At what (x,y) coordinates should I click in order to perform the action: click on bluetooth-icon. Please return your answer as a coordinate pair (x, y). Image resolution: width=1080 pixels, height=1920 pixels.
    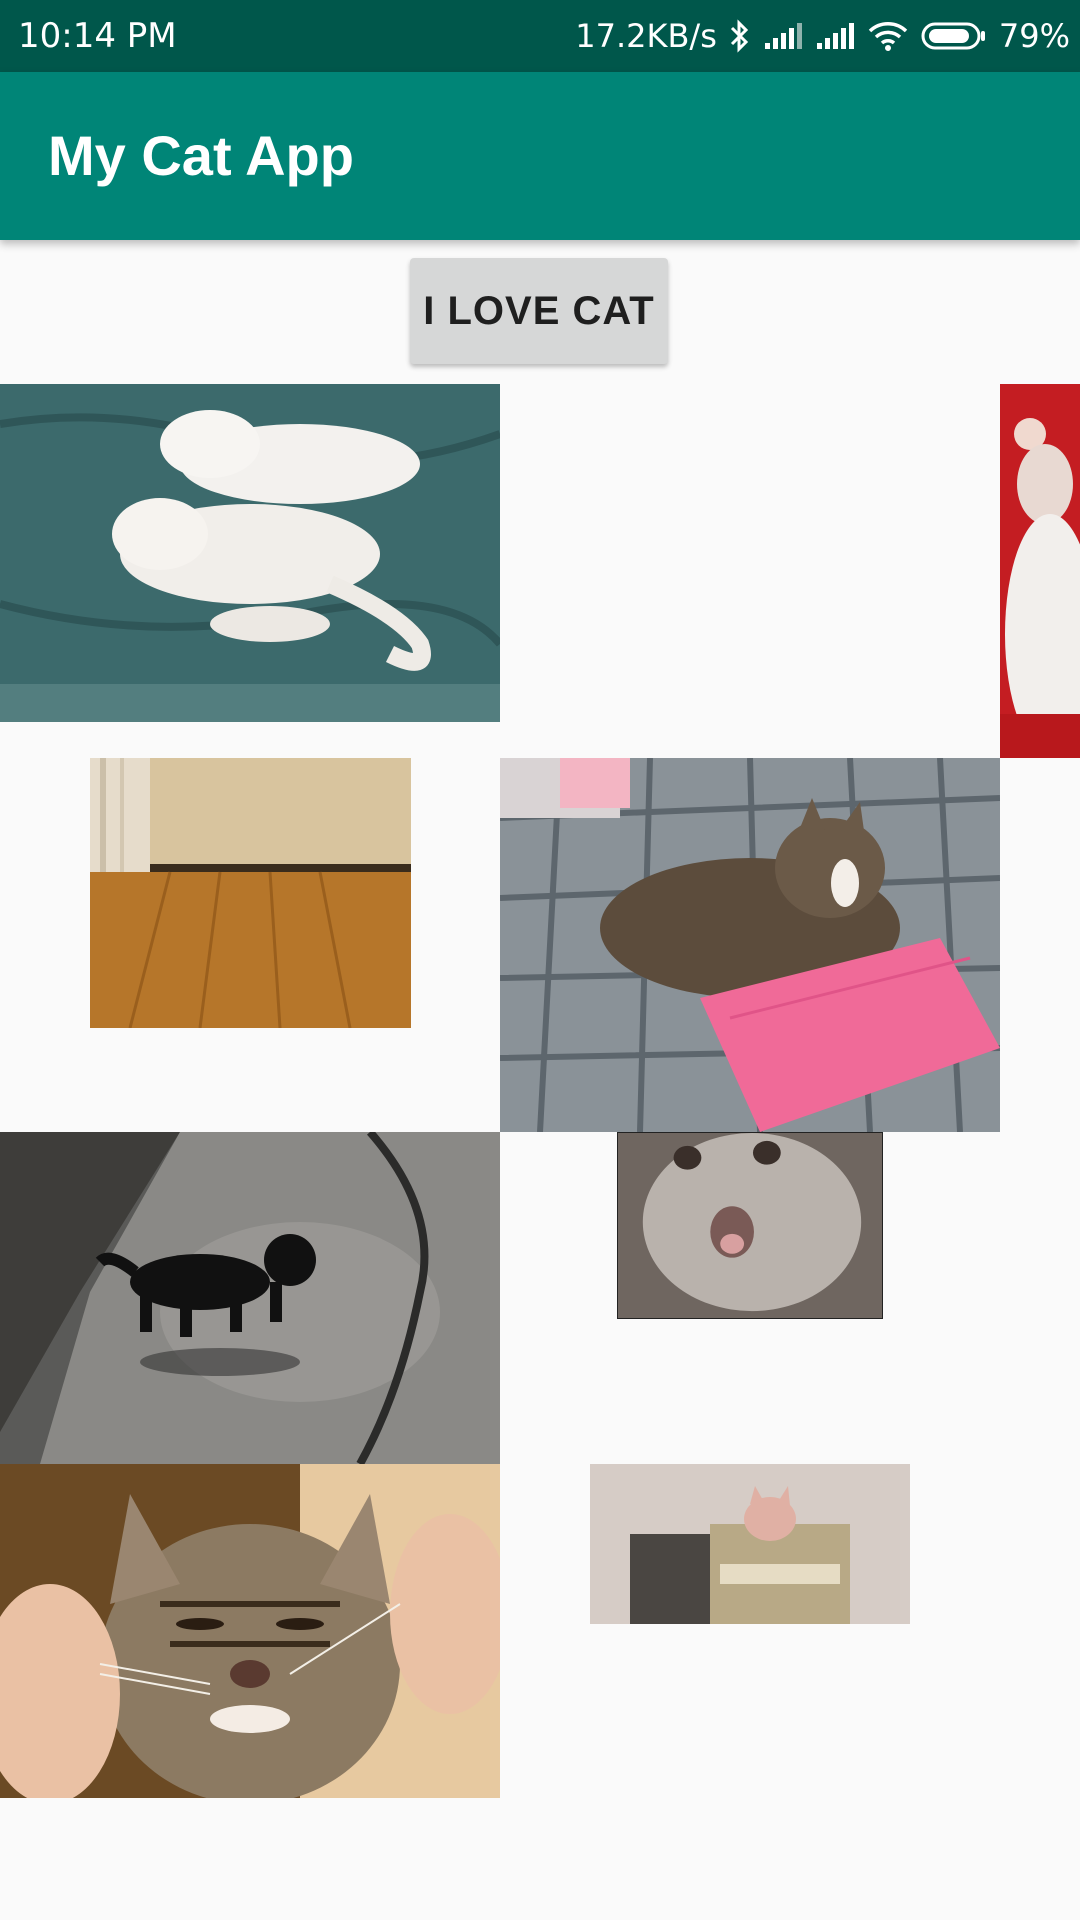
    Looking at the image, I should click on (740, 36).